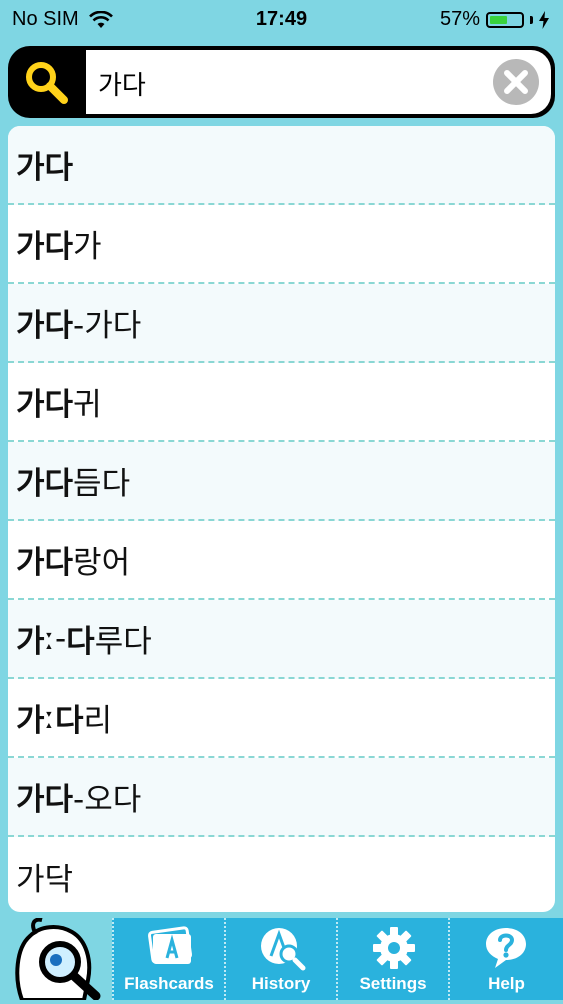 The height and width of the screenshot is (1004, 563). I want to click on tab-label: Settings, so click(393, 983).